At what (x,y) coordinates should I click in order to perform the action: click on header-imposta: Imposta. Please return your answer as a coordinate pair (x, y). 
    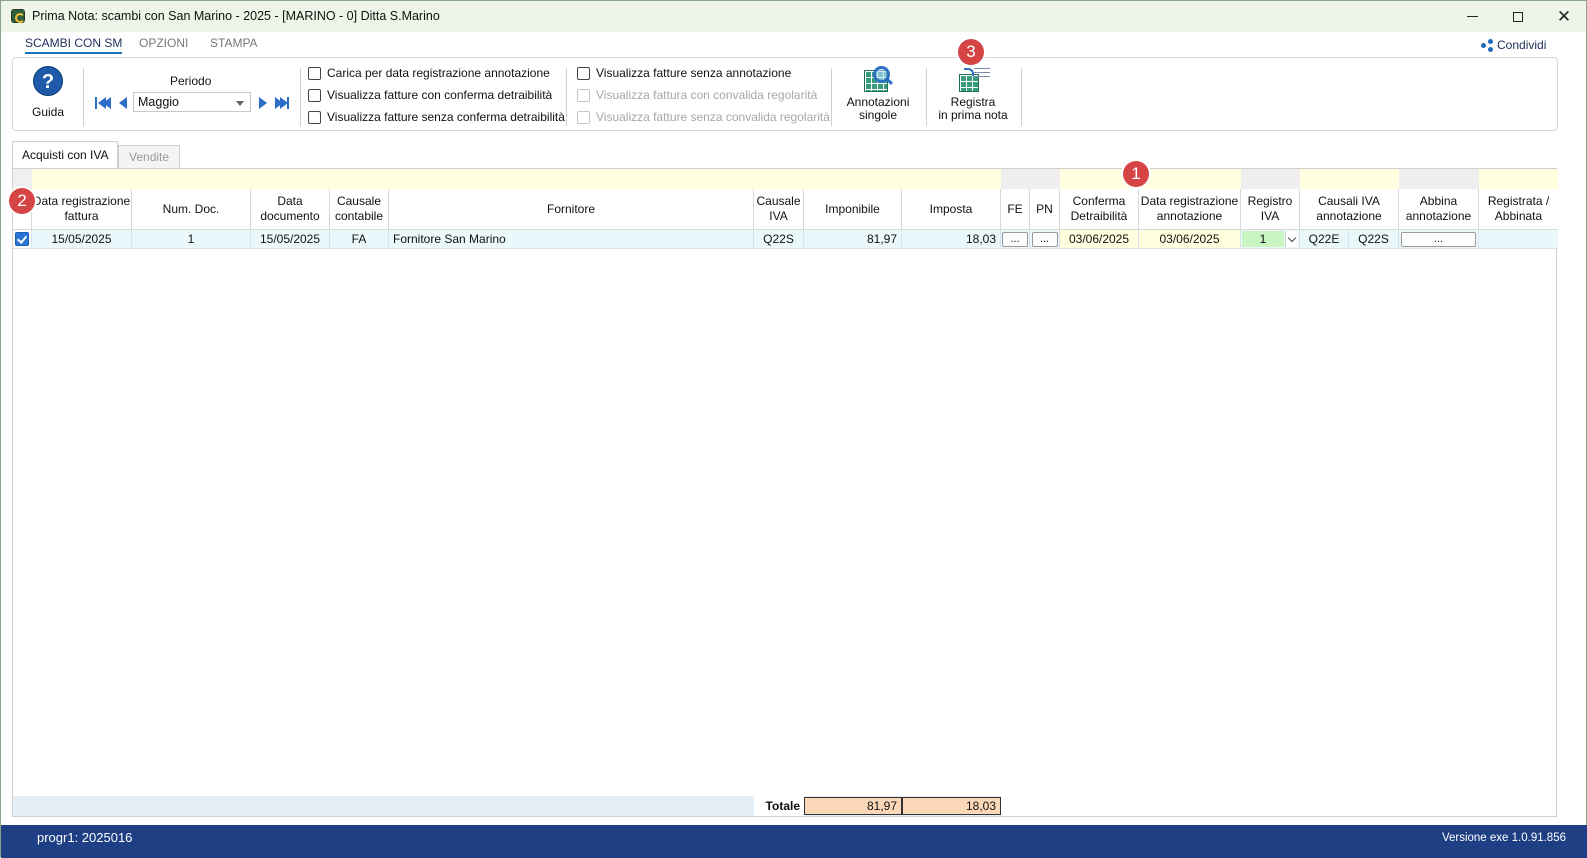
    Looking at the image, I should click on (951, 209).